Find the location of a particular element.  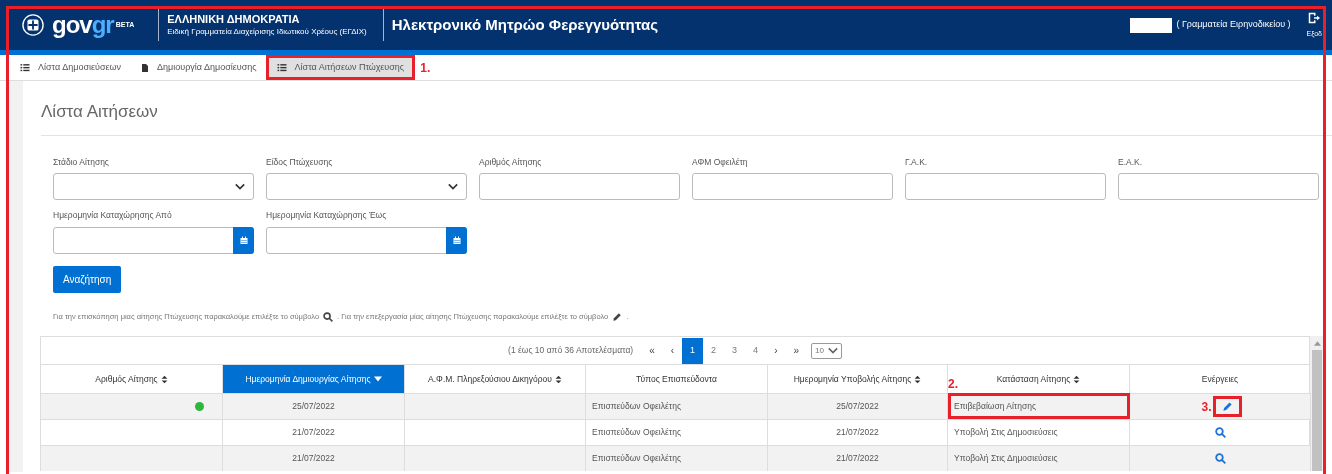

org-subtitle: Ειδική Γραμματεία Διαχείρισης Ιδιωτικού Χρέους (ΕΓΔΙΧ) is located at coordinates (267, 31).